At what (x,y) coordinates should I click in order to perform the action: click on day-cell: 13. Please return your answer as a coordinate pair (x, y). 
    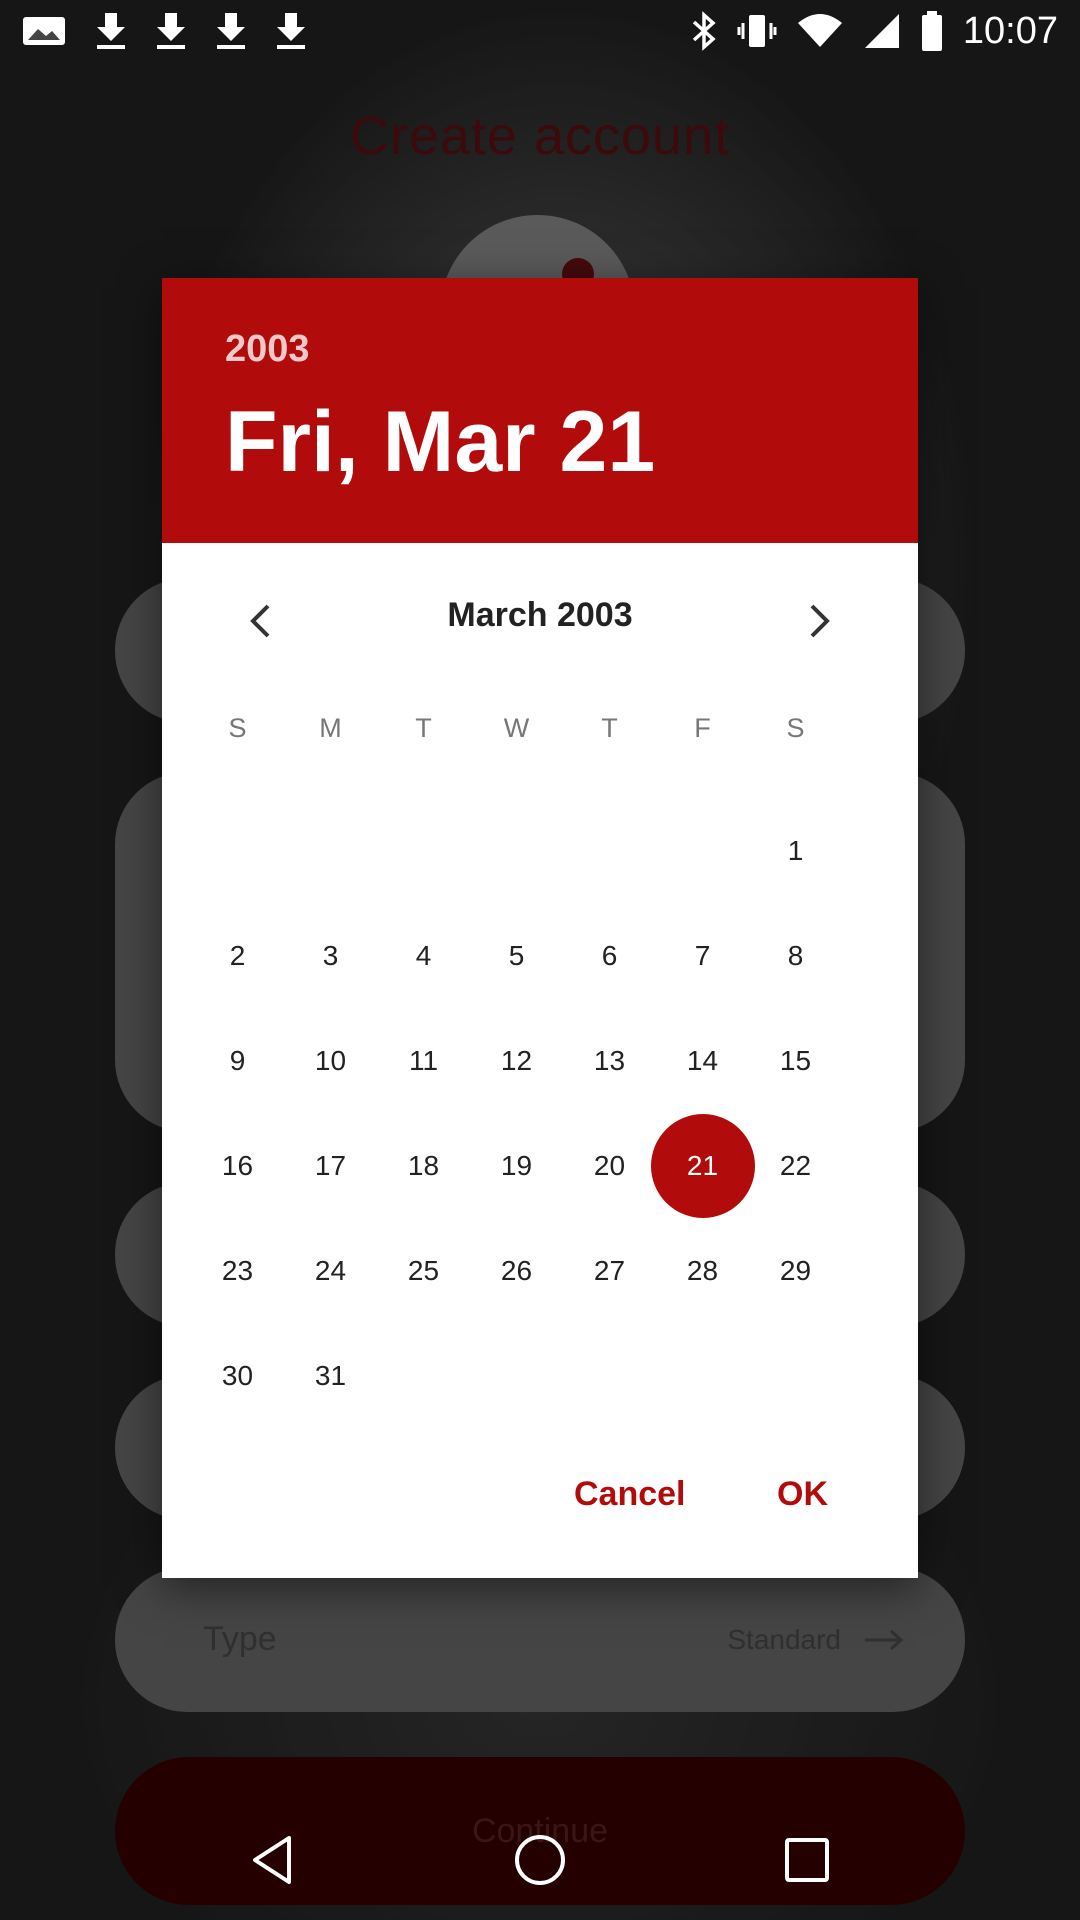
    Looking at the image, I should click on (609, 1060).